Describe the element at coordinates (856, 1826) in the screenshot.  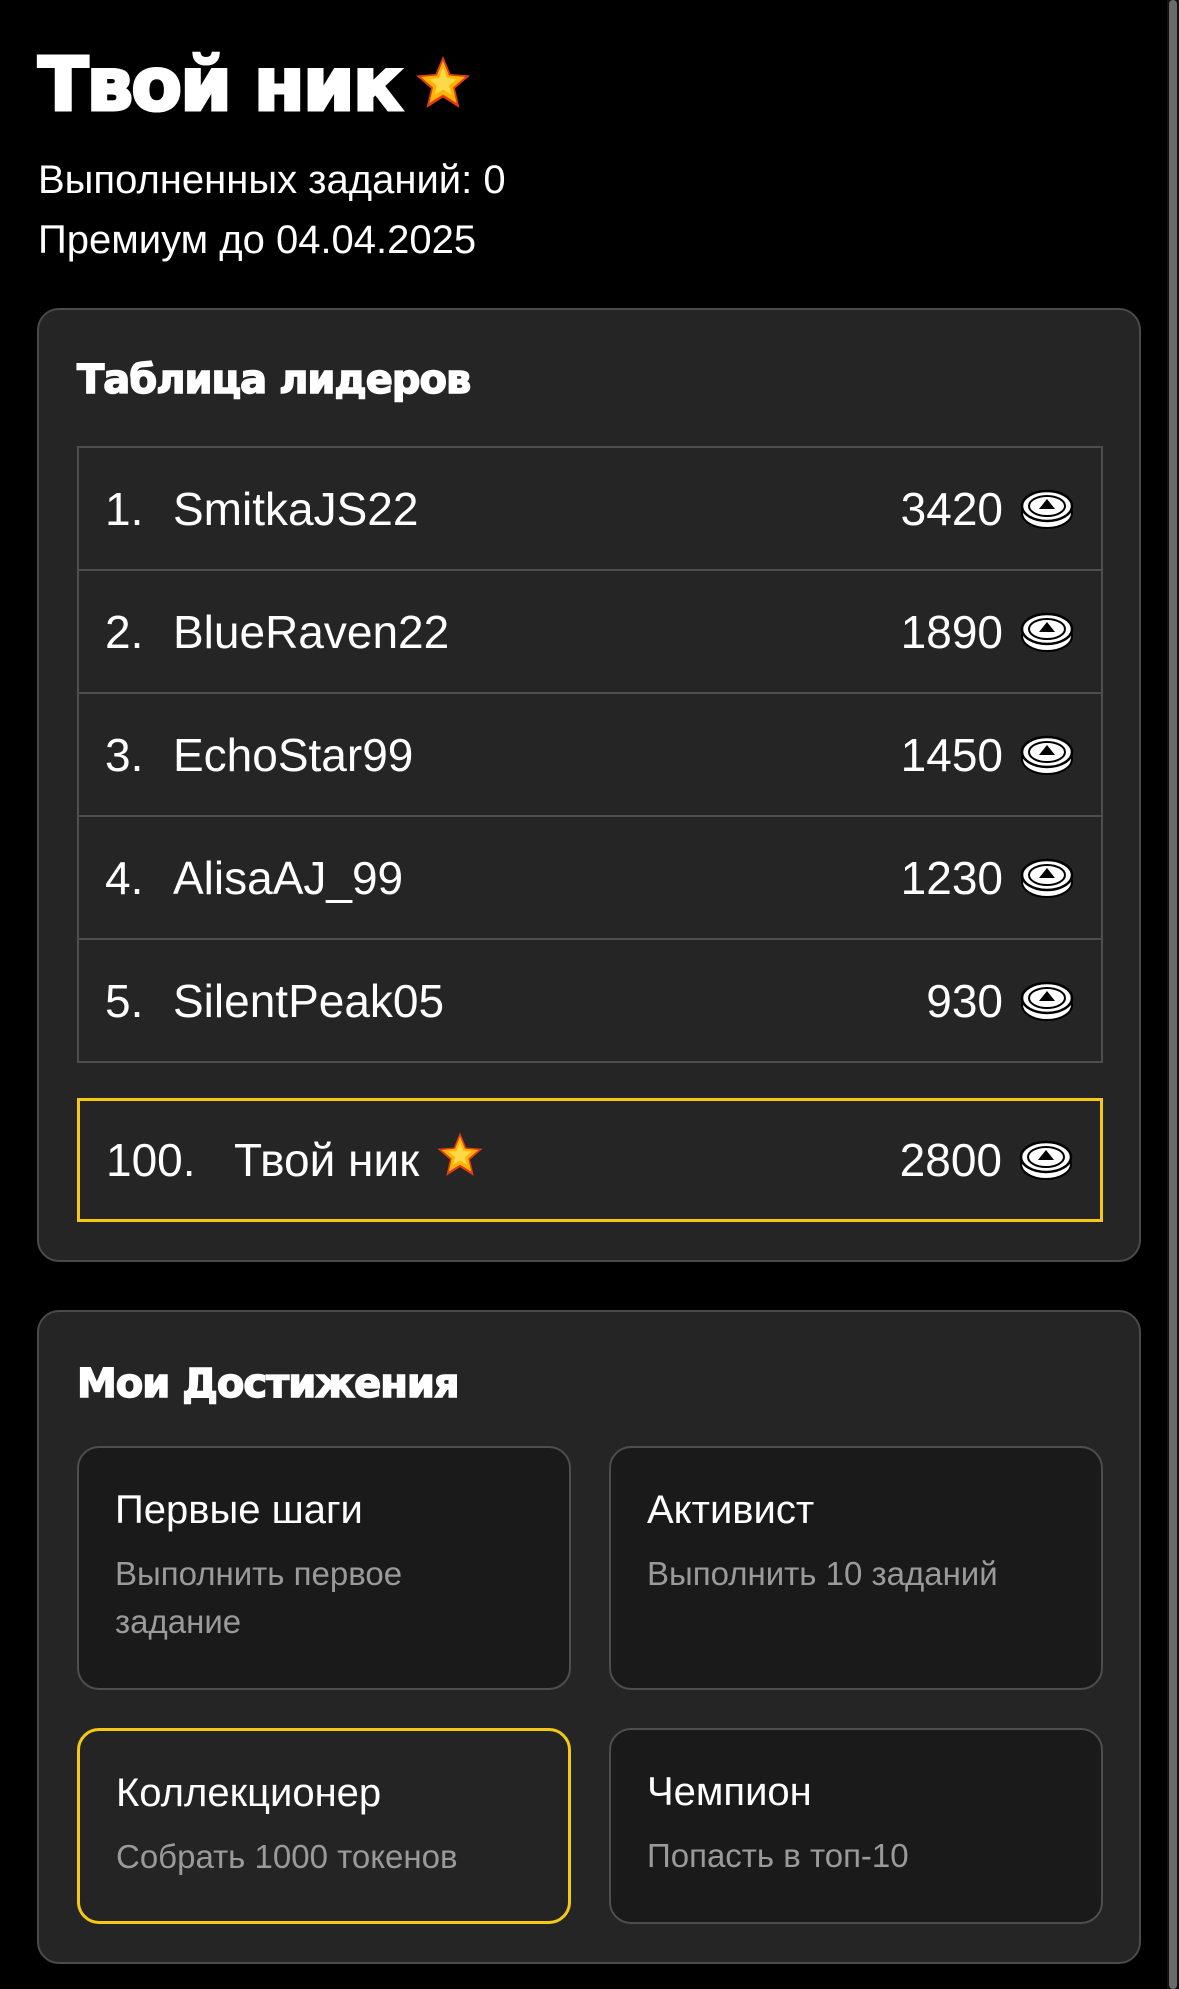
I see `achievement-tile: Чемпион Попасть в топ-10` at that location.